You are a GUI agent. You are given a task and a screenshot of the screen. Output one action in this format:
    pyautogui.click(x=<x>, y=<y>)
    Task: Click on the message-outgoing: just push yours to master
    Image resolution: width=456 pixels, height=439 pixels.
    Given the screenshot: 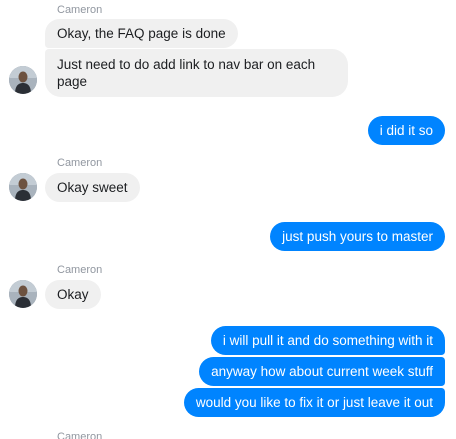 What is the action you would take?
    pyautogui.click(x=357, y=236)
    